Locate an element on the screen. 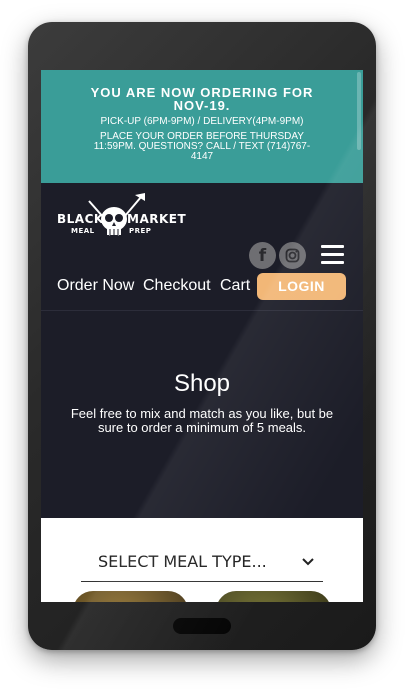 Image resolution: width=405 pixels, height=693 pixels. banner-scrollbar is located at coordinates (359, 111).